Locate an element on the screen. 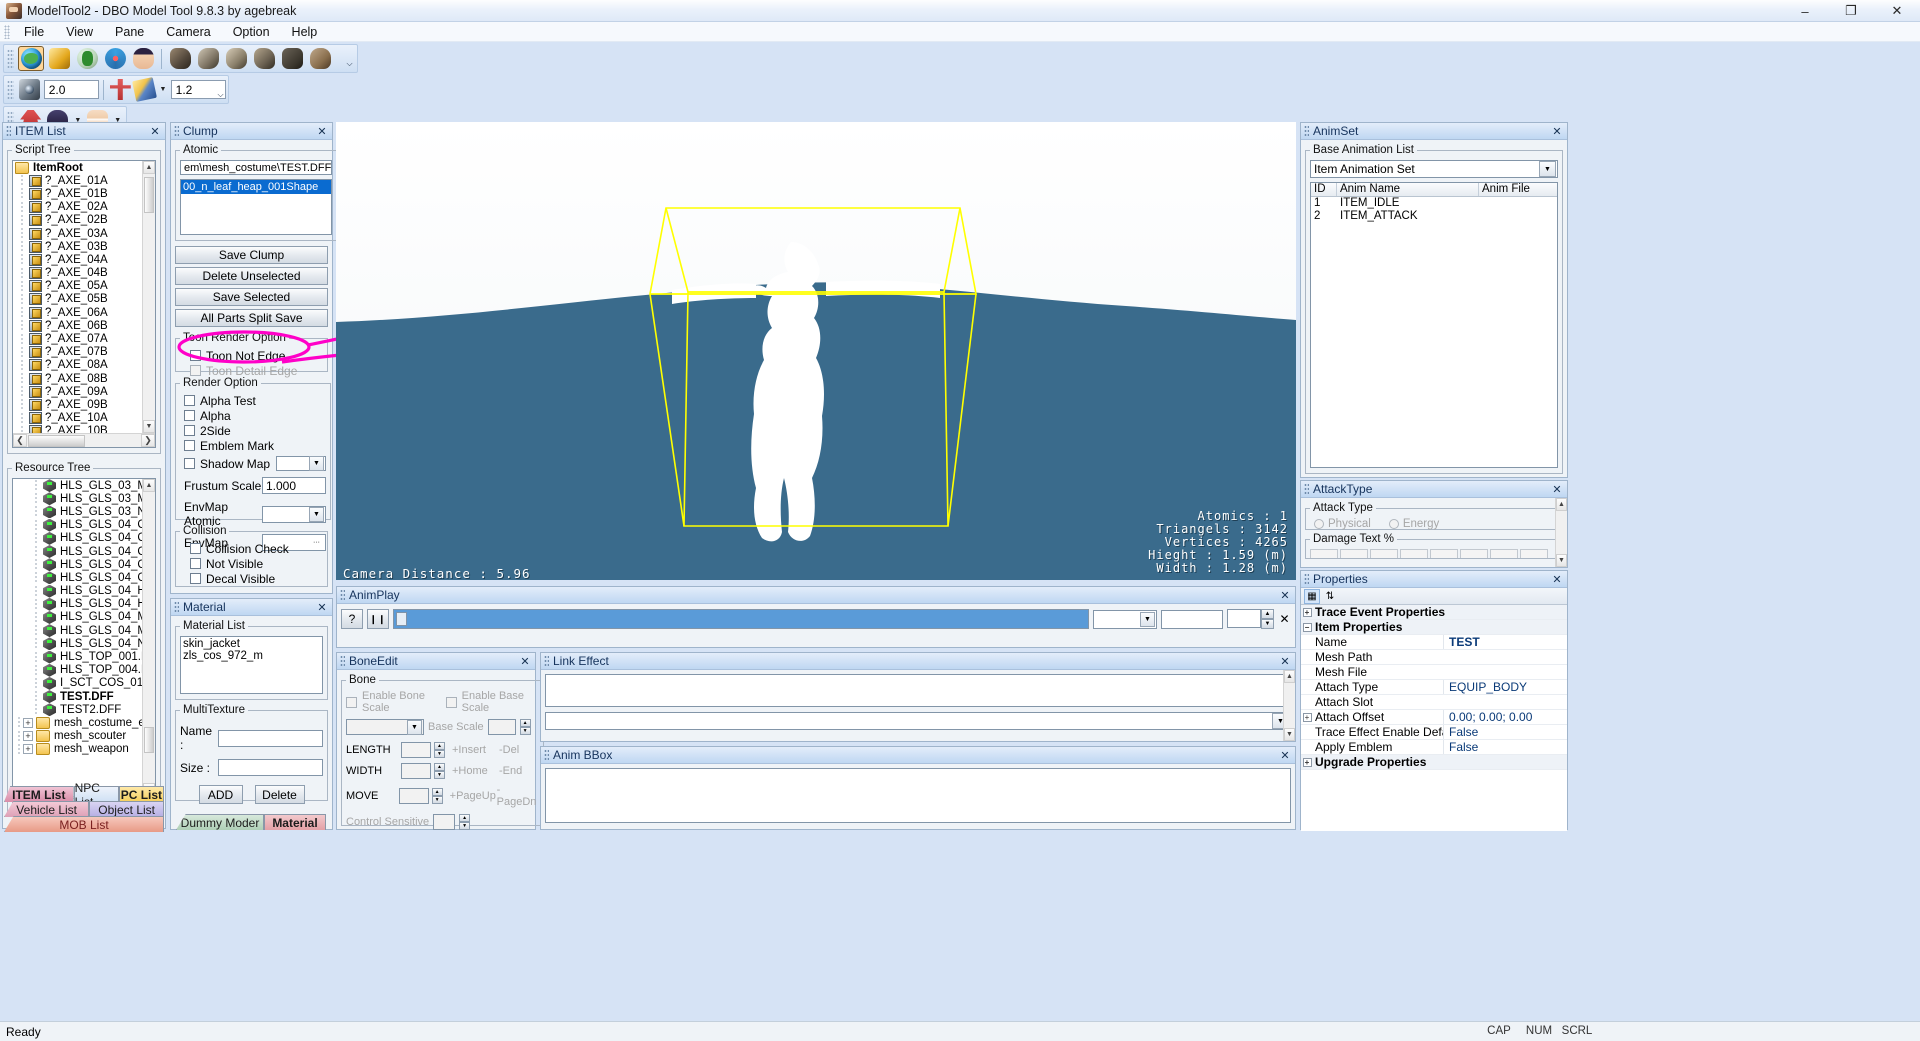 The image size is (1920, 1041). shadow-map-combo: ▼ is located at coordinates (301, 463).